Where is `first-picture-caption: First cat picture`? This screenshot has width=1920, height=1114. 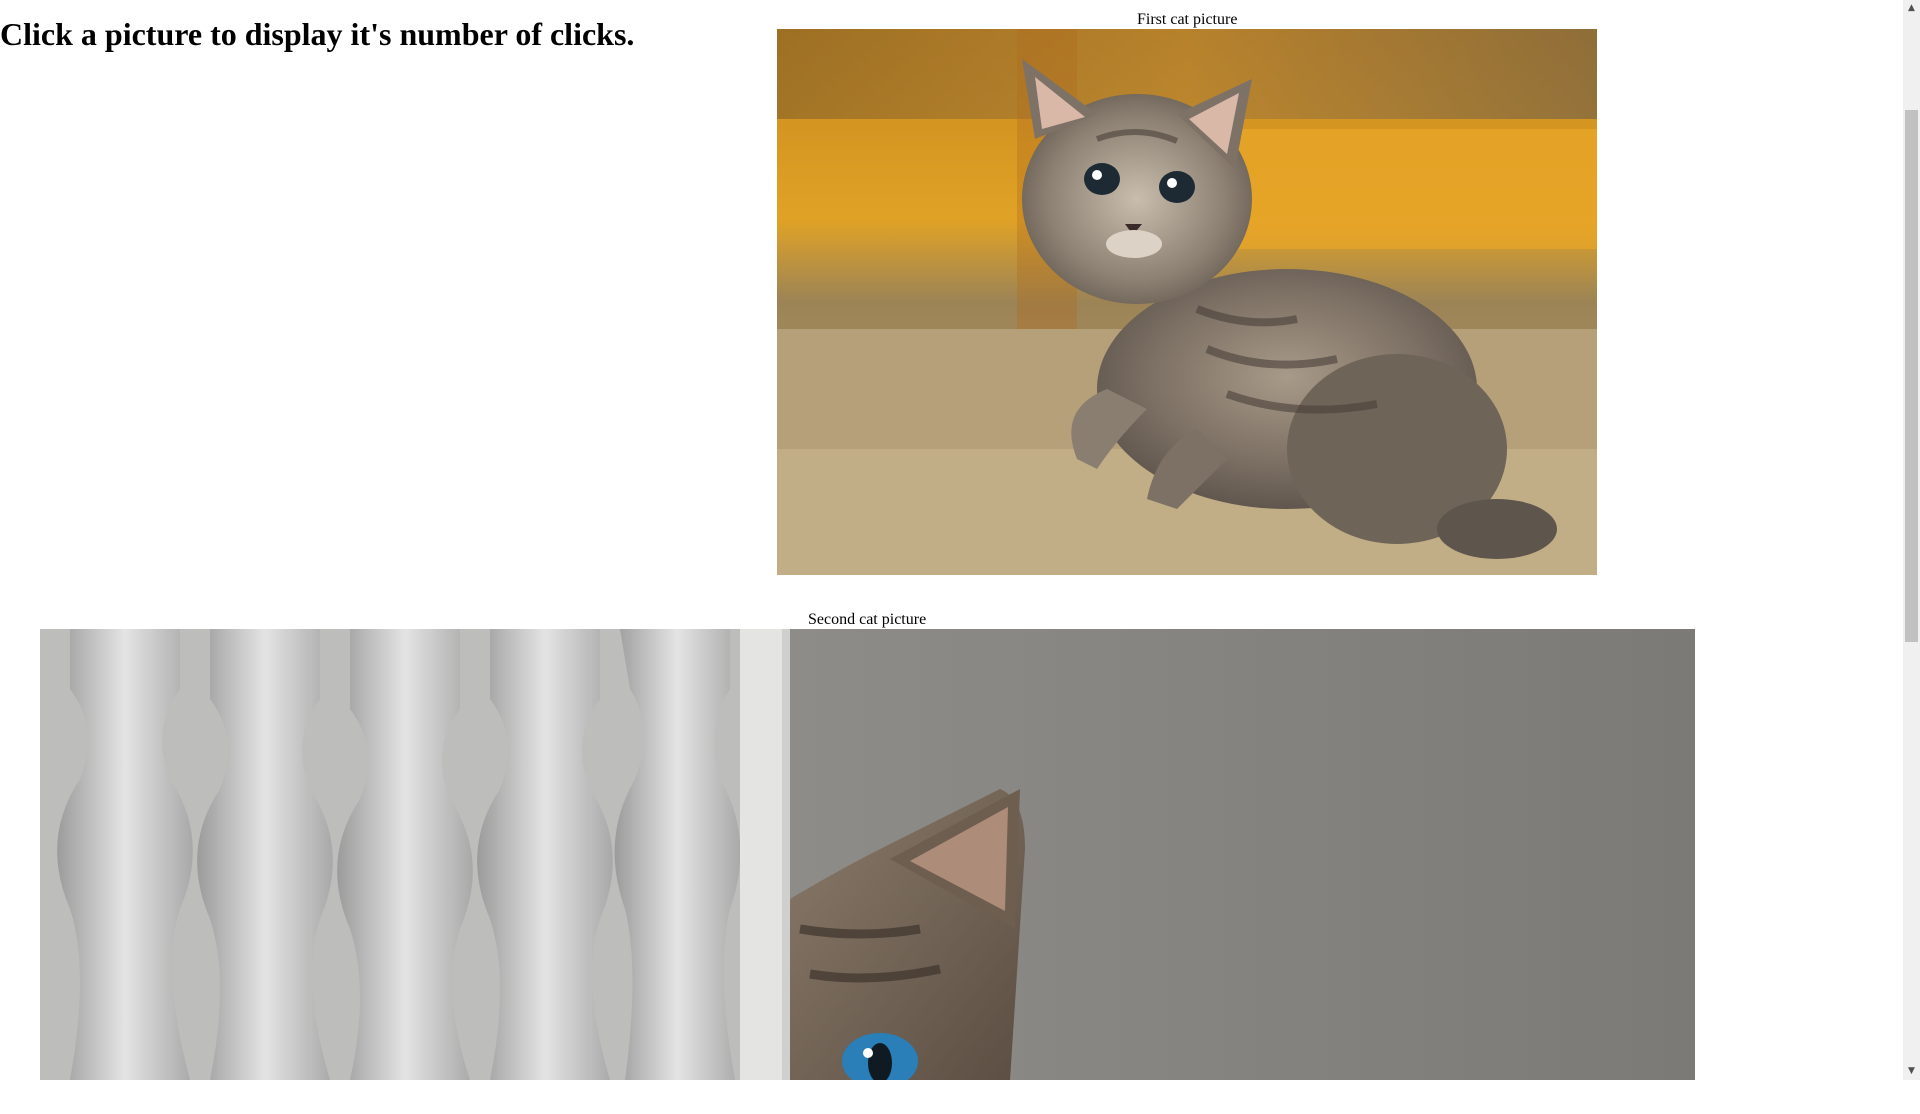 first-picture-caption: First cat picture is located at coordinates (1187, 19).